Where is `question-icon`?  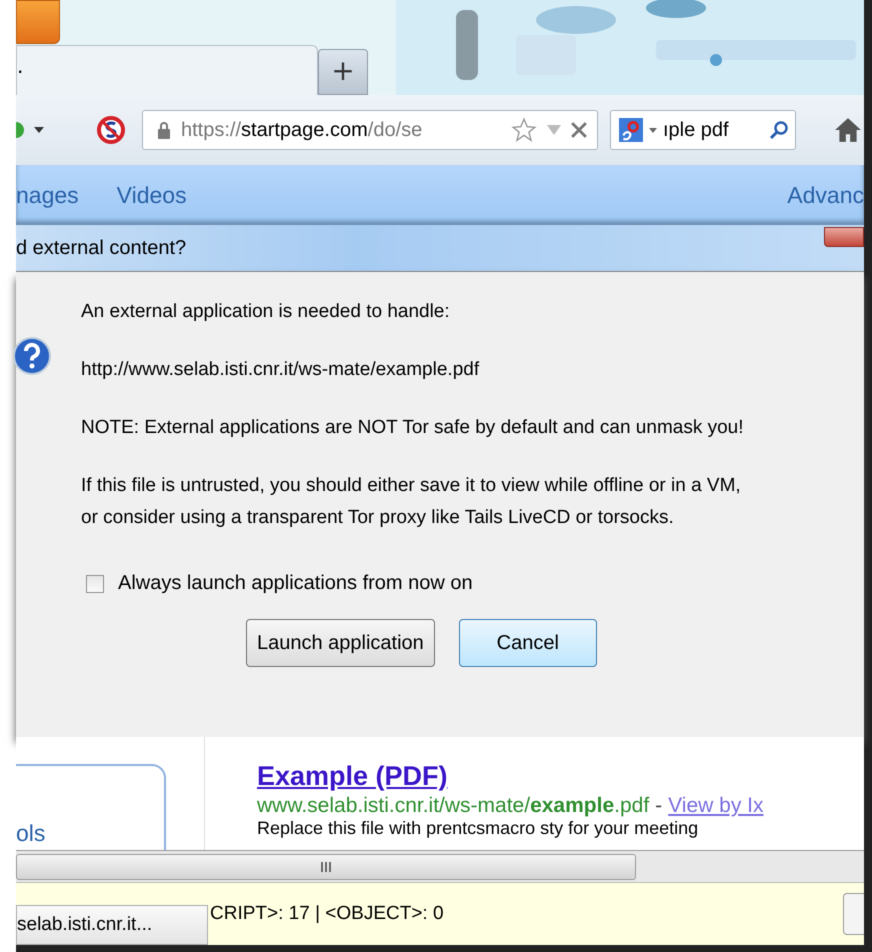
question-icon is located at coordinates (34, 356).